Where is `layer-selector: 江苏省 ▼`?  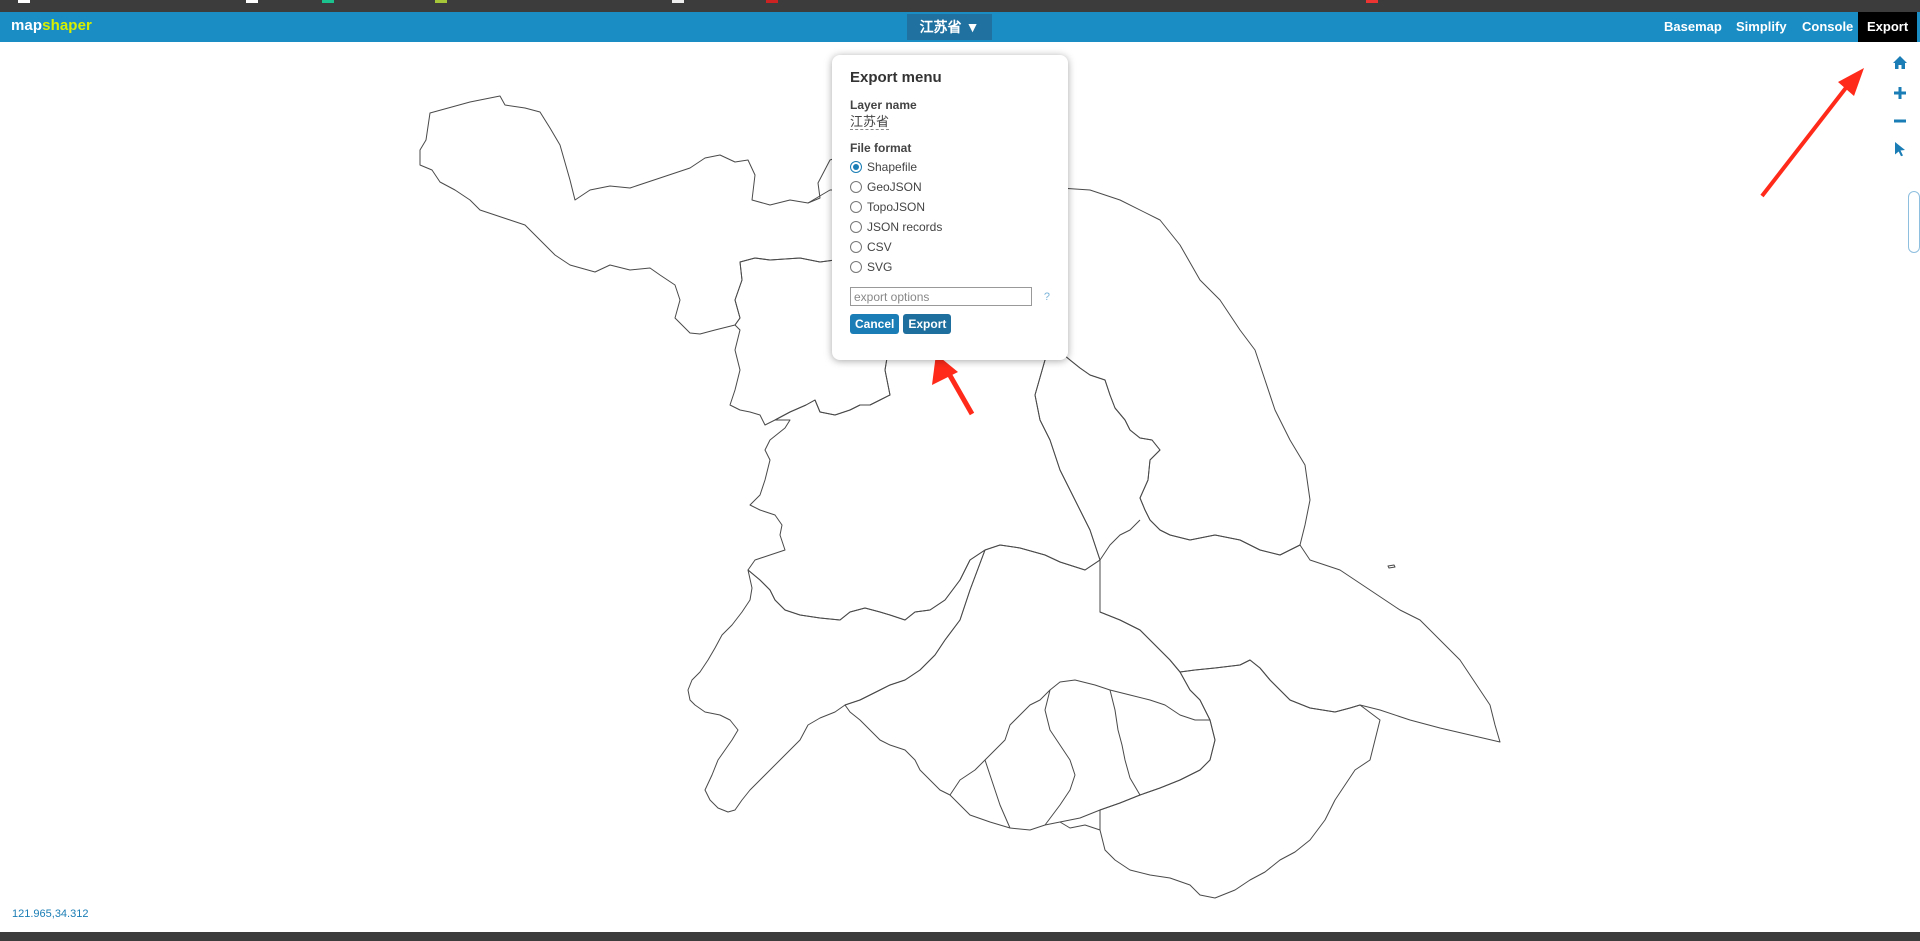
layer-selector: 江苏省 ▼ is located at coordinates (949, 27).